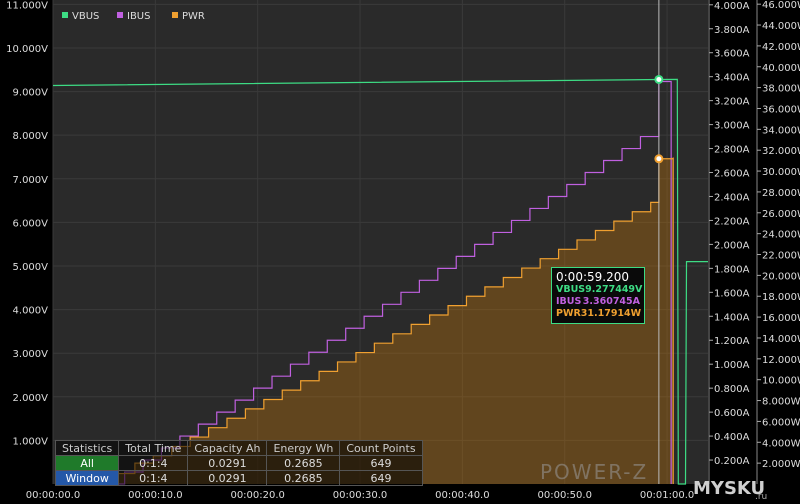  Describe the element at coordinates (781, 422) in the screenshot. I see `y-right-tick-label: 6.000W` at that location.